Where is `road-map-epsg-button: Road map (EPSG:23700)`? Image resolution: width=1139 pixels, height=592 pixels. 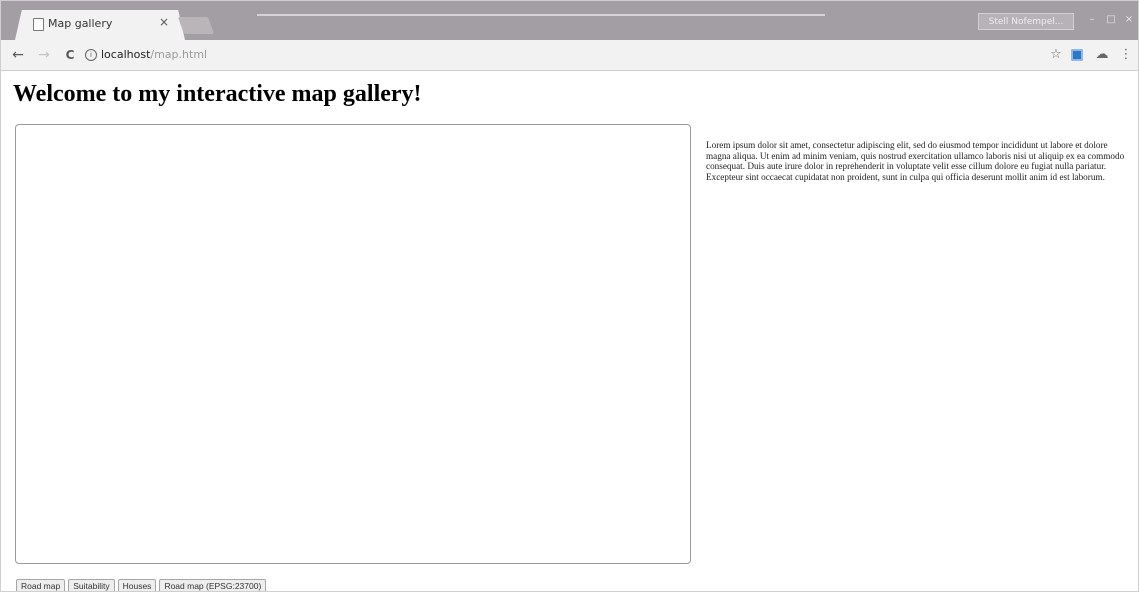
road-map-epsg-button: Road map (EPSG:23700) is located at coordinates (213, 585).